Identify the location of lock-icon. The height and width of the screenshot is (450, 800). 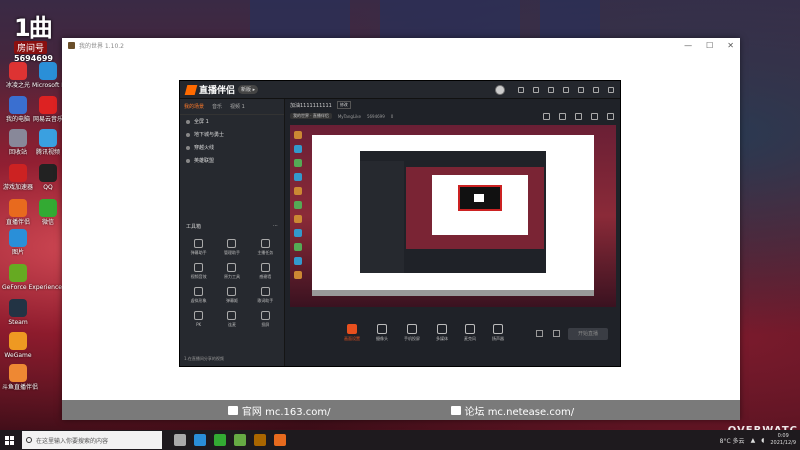
(562, 116).